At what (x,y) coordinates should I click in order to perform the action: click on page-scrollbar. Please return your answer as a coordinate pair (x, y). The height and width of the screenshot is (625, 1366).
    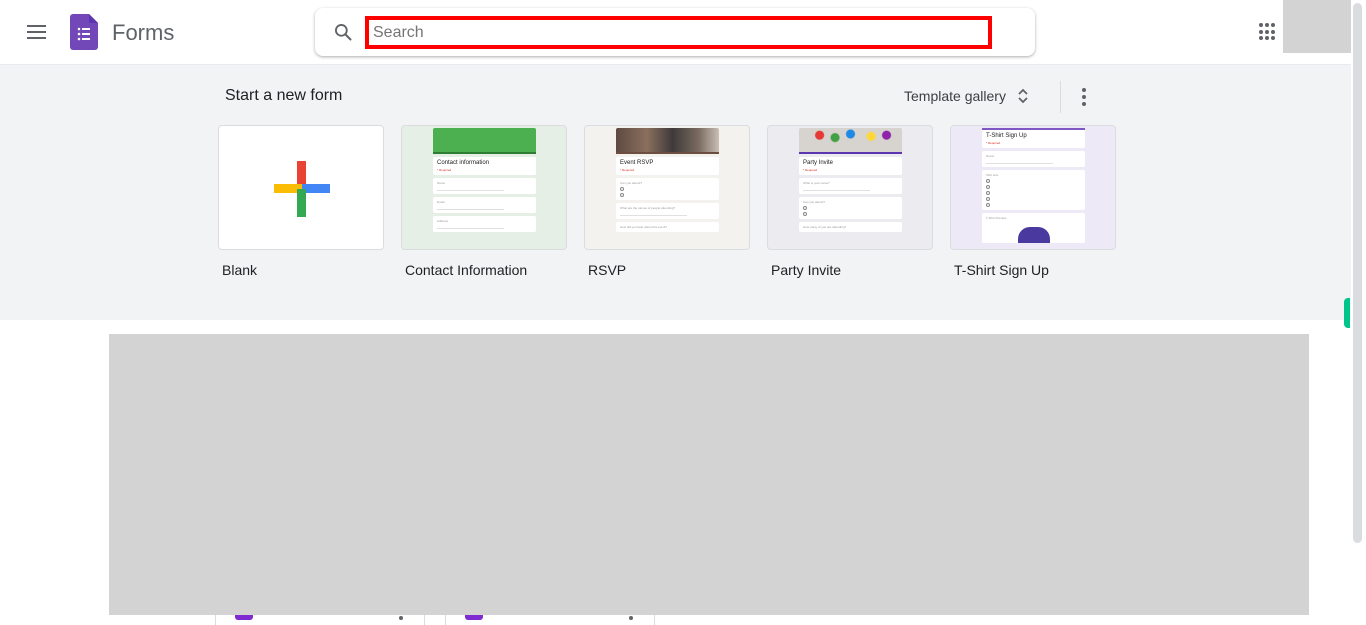
    Looking at the image, I should click on (1357, 273).